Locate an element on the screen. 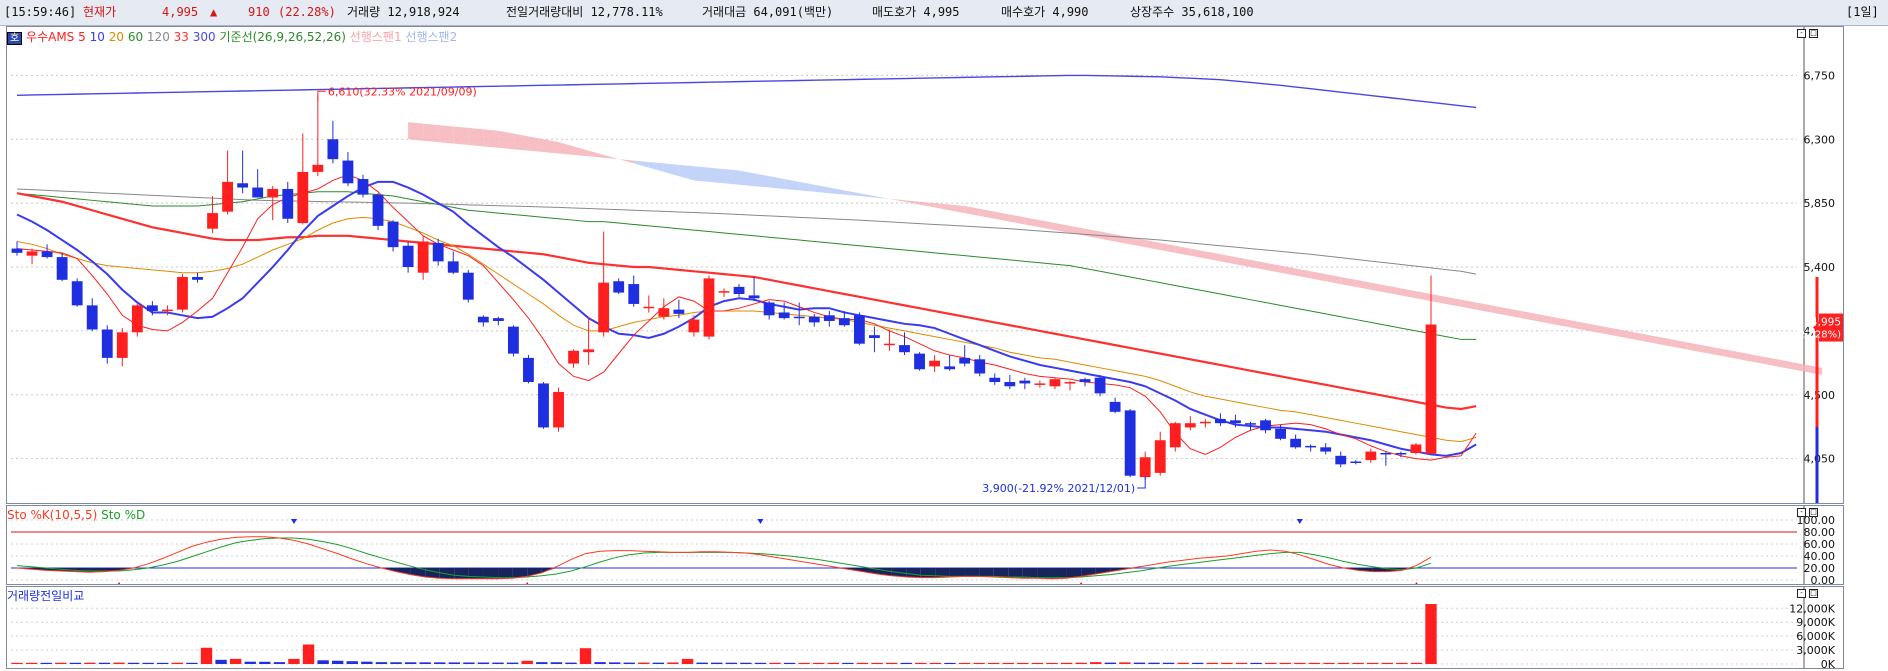 The height and width of the screenshot is (671, 1888). chart-settings-badge: 호 is located at coordinates (15, 38).